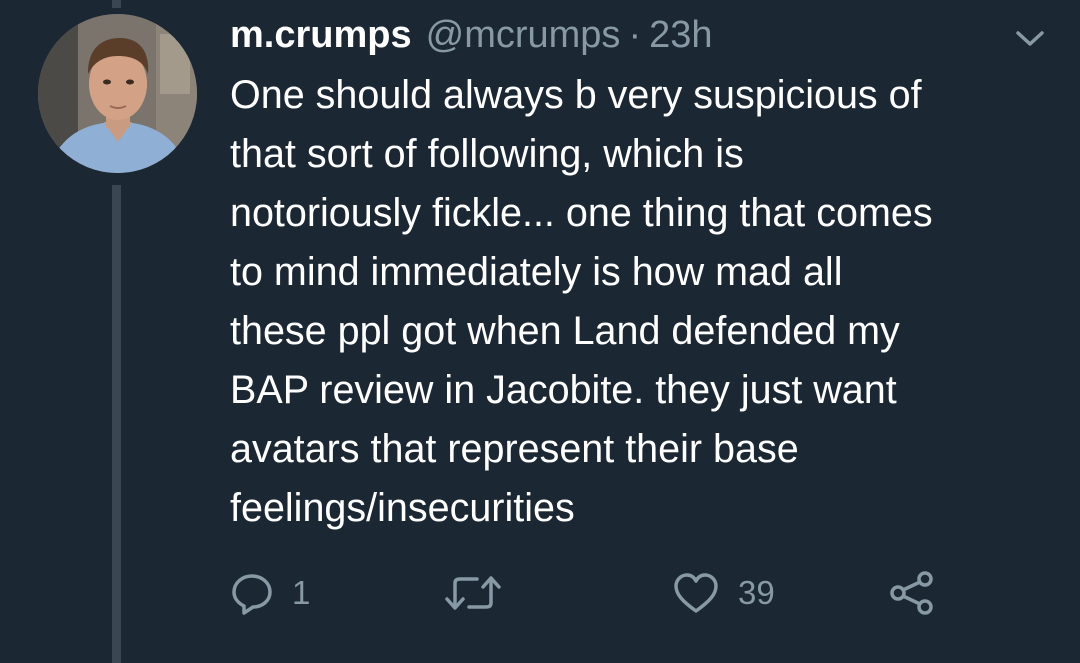 Image resolution: width=1080 pixels, height=663 pixels. I want to click on heart-icon, so click(696, 593).